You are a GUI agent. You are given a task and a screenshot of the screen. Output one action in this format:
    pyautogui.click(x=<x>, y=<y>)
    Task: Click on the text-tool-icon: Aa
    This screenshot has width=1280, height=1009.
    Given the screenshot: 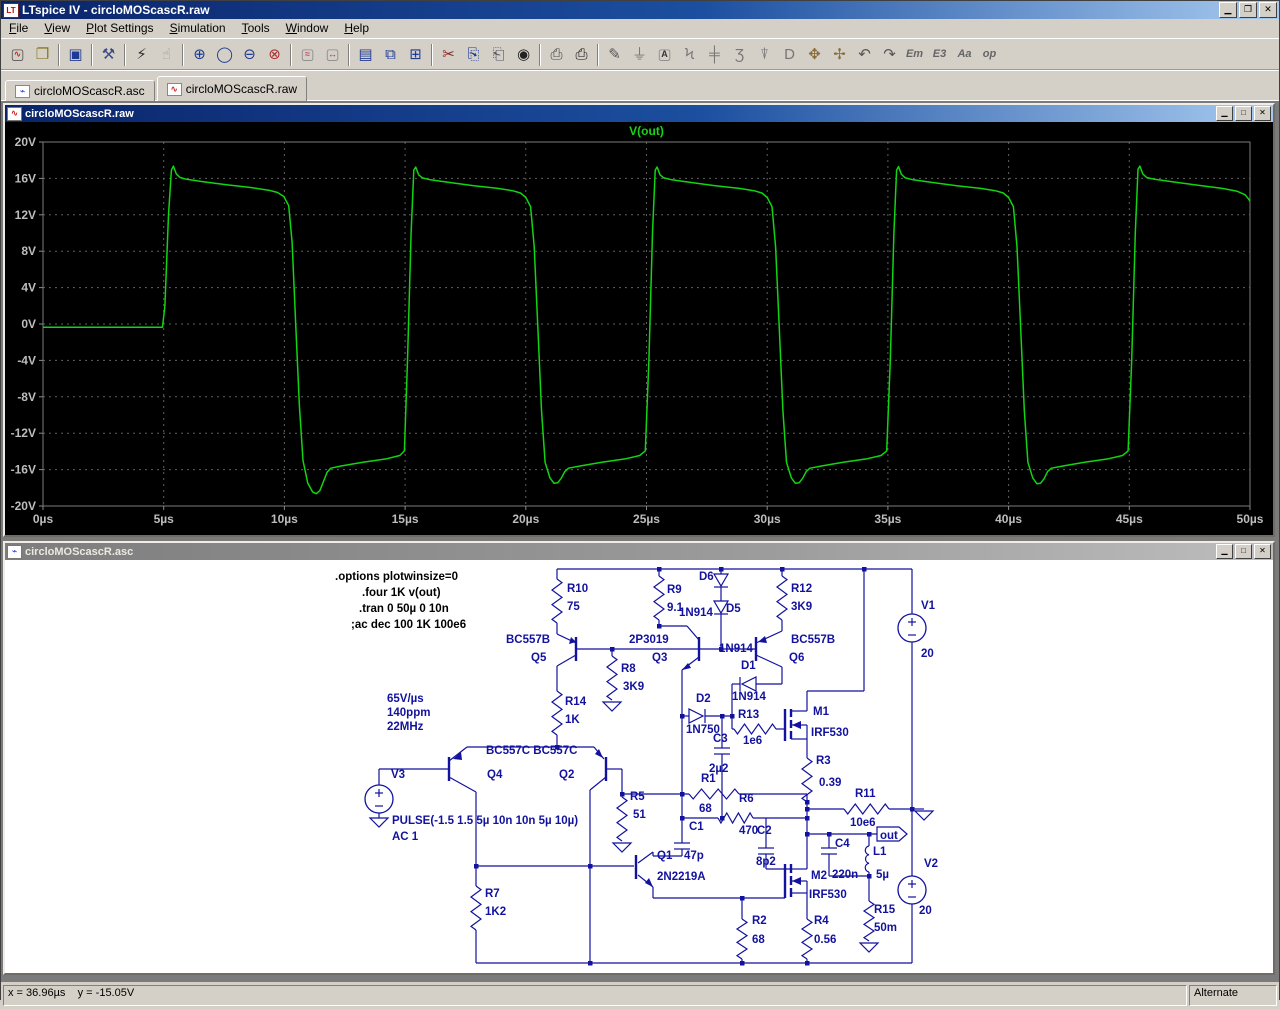 What is the action you would take?
    pyautogui.click(x=964, y=54)
    